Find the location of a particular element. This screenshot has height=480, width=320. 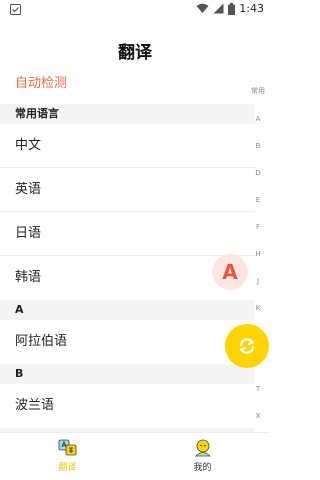

wifi-icon is located at coordinates (202, 8).